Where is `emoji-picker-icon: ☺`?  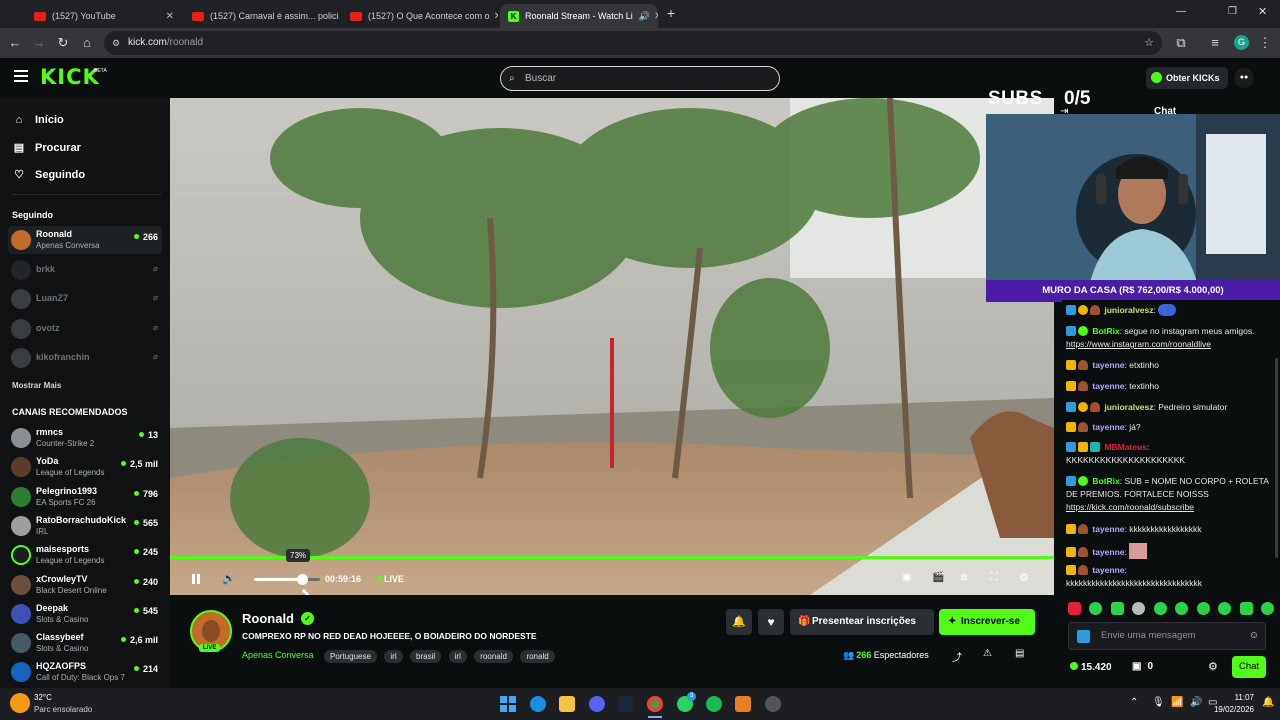
emoji-picker-icon: ☺ is located at coordinates (1254, 636).